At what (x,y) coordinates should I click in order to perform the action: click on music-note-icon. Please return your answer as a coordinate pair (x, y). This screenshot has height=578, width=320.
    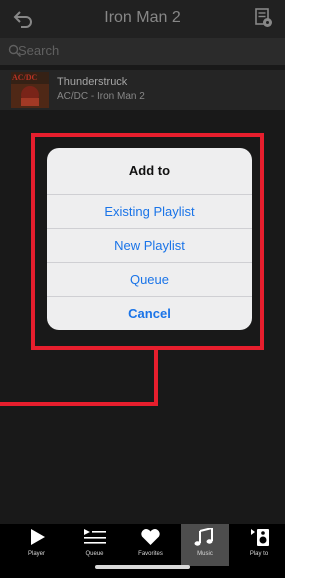
    Looking at the image, I should click on (203, 537).